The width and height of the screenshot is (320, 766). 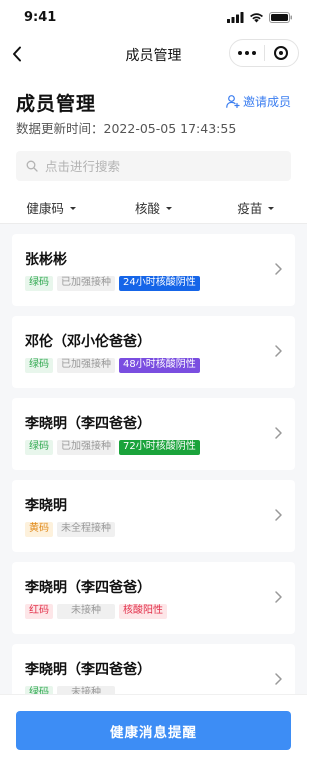 What do you see at coordinates (250, 208) in the screenshot?
I see `filter-label: 疫苗` at bounding box center [250, 208].